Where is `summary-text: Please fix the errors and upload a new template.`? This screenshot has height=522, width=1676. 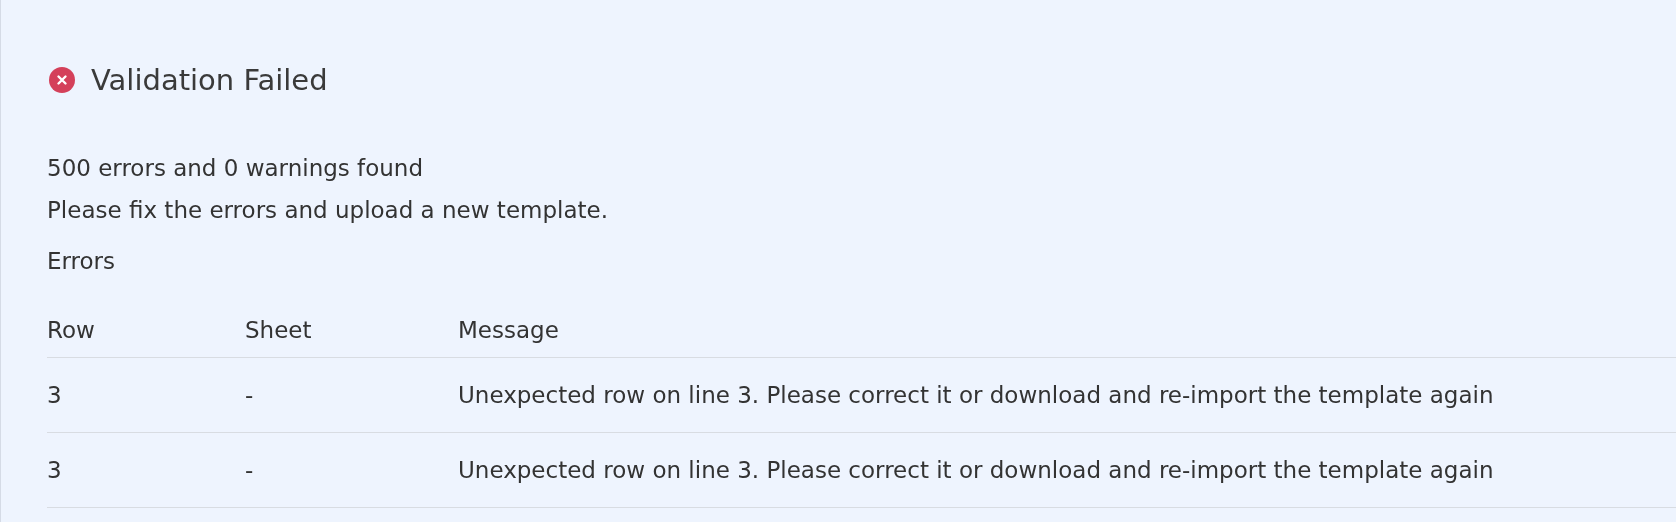 summary-text: Please fix the errors and upload a new template. is located at coordinates (328, 210).